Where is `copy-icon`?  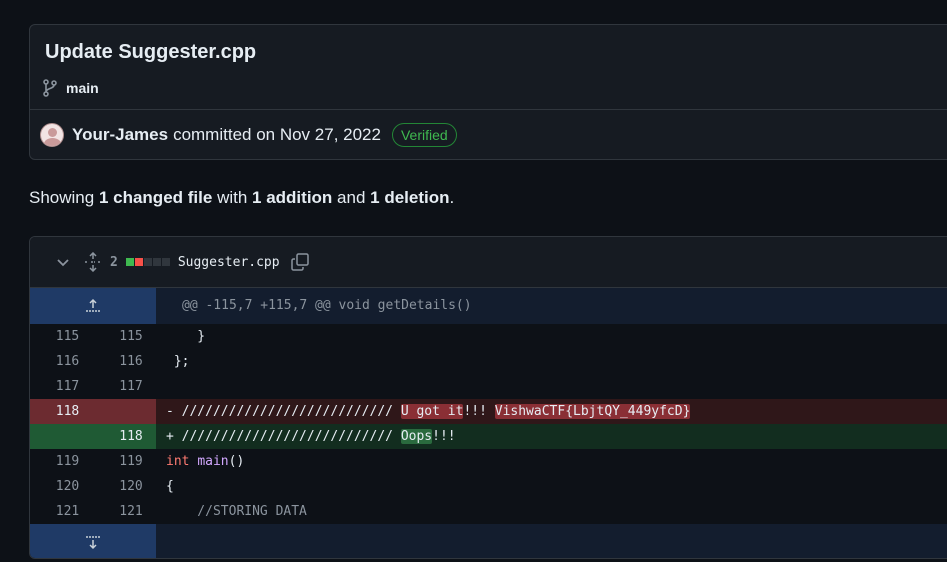
copy-icon is located at coordinates (300, 262).